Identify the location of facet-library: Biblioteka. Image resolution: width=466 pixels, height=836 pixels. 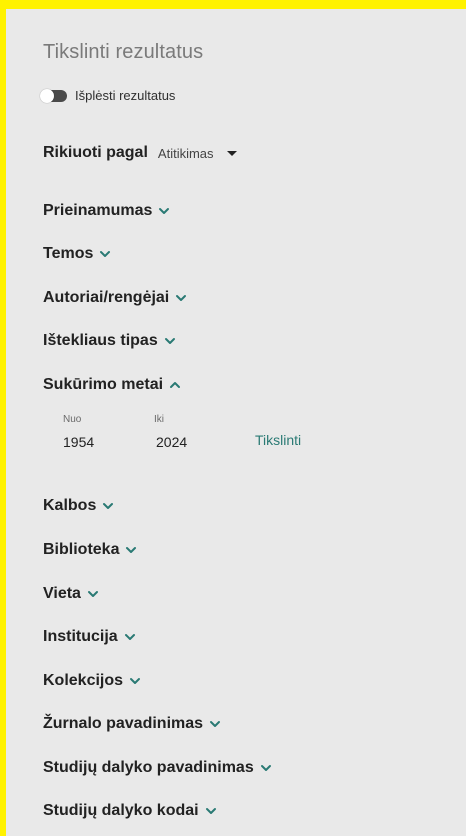
(90, 550).